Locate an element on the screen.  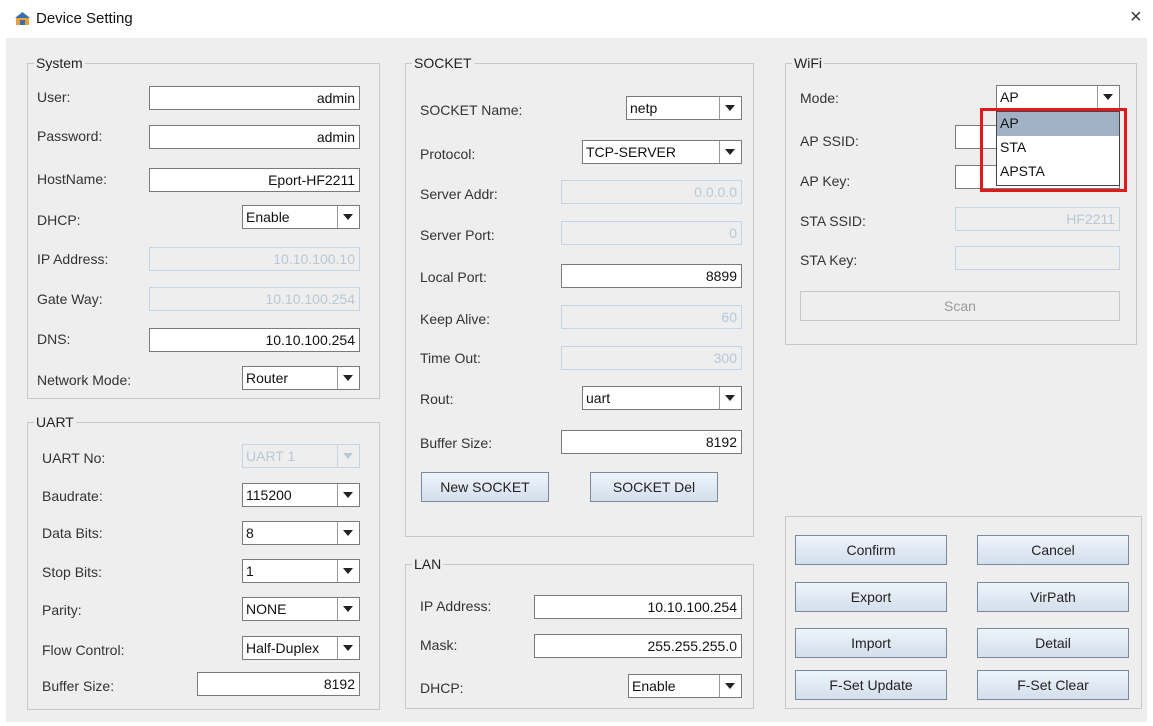
lan-ip-field: 10.10.100.254 is located at coordinates (638, 607).